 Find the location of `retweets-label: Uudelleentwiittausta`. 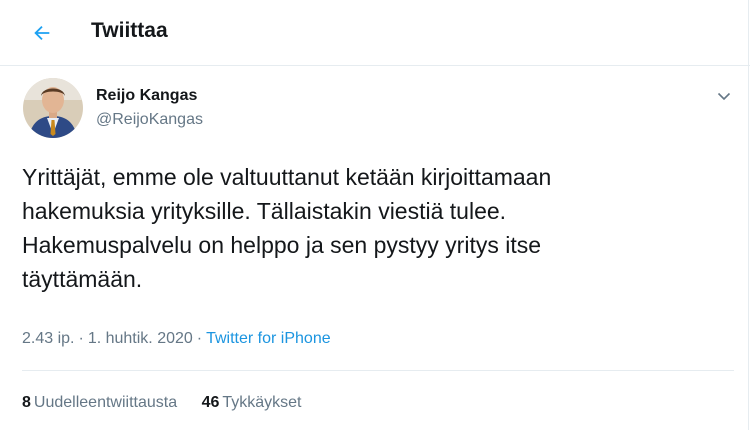

retweets-label: Uudelleentwiittausta is located at coordinates (105, 402).